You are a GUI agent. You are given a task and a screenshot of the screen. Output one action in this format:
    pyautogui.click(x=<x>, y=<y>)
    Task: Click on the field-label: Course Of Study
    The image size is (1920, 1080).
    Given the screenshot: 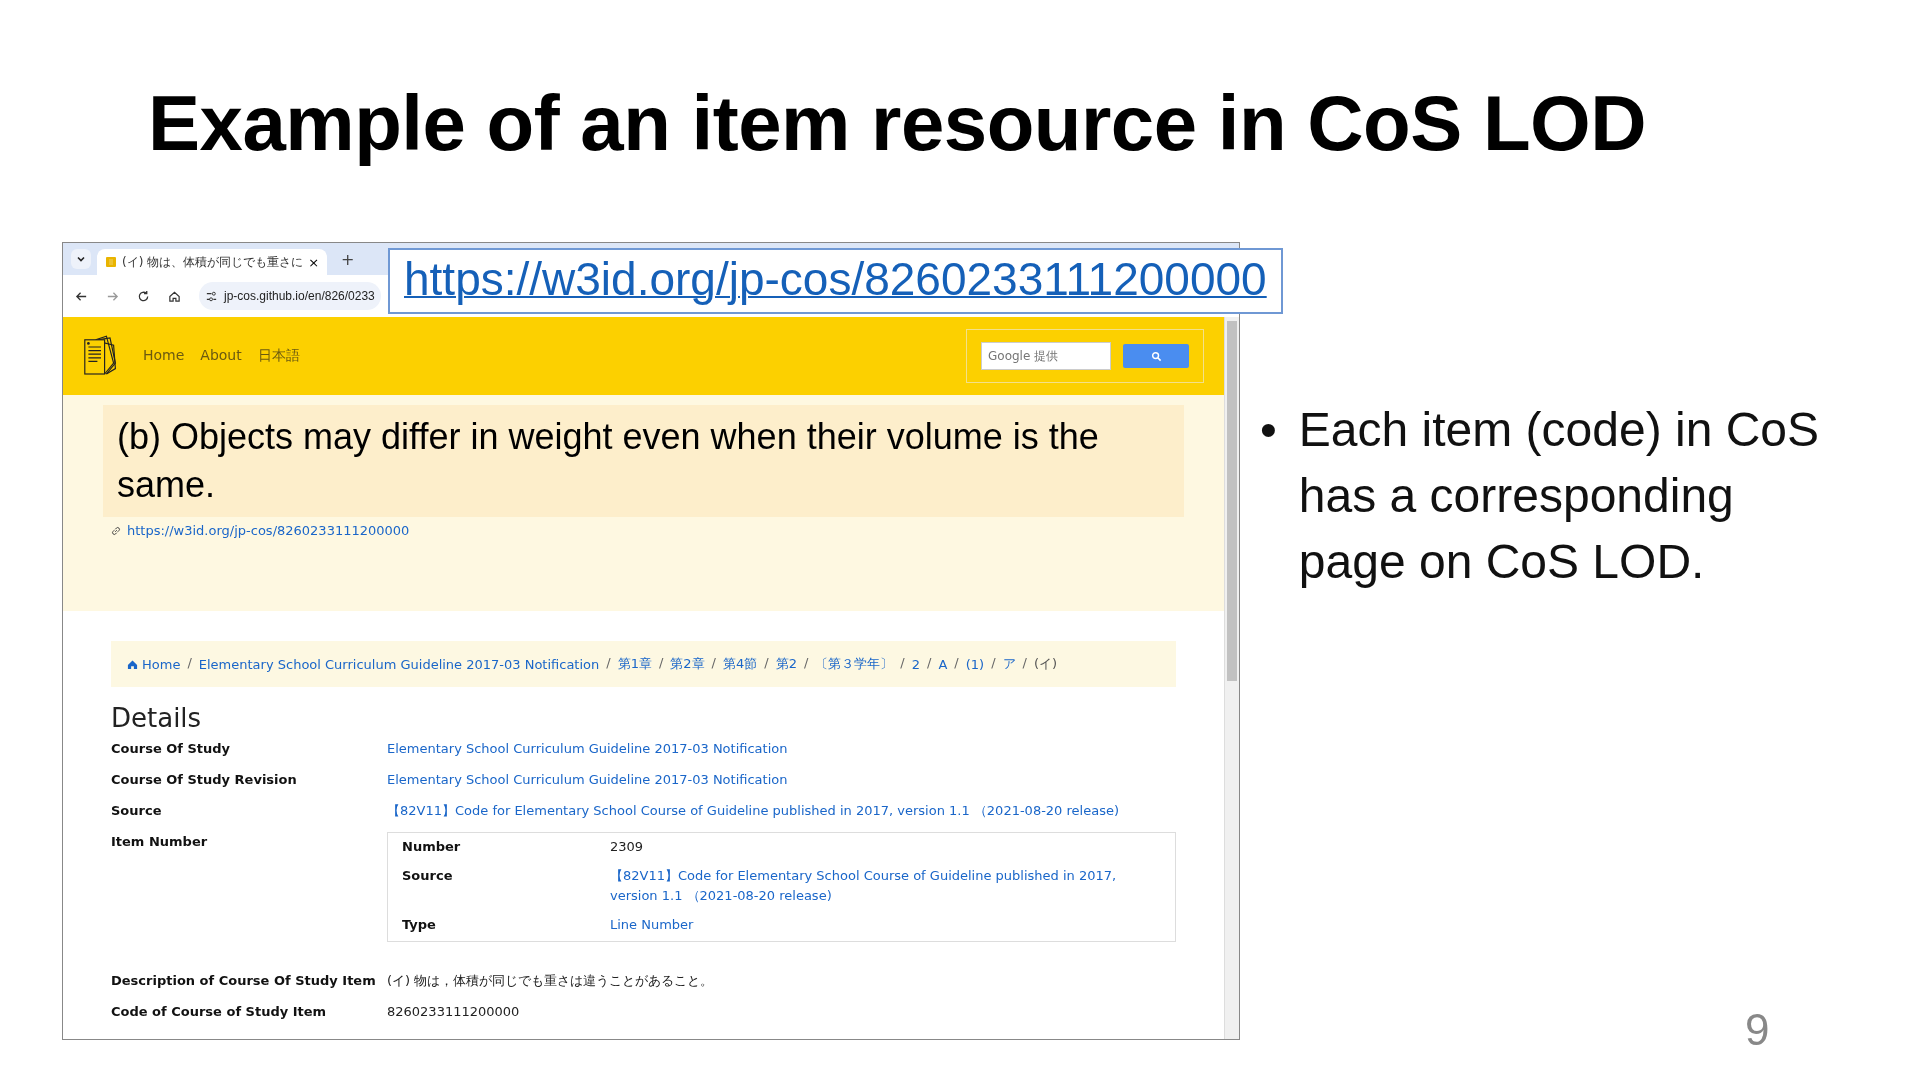 What is the action you would take?
    pyautogui.click(x=171, y=749)
    